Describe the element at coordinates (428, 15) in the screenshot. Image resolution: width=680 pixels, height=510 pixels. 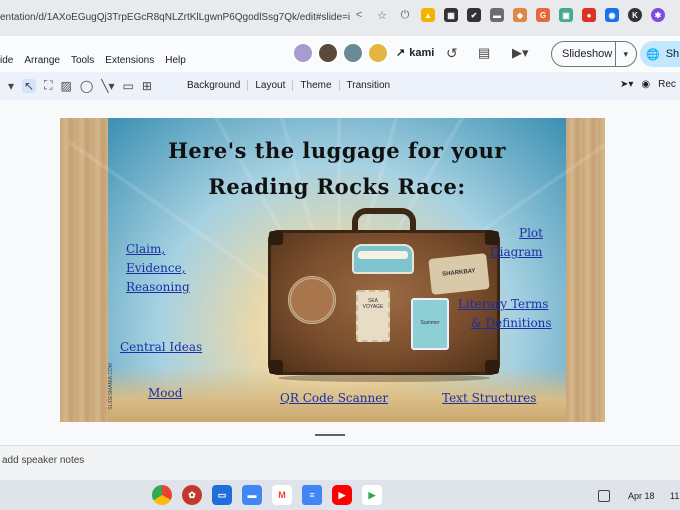
I see `drive-extension-icon: ▲` at that location.